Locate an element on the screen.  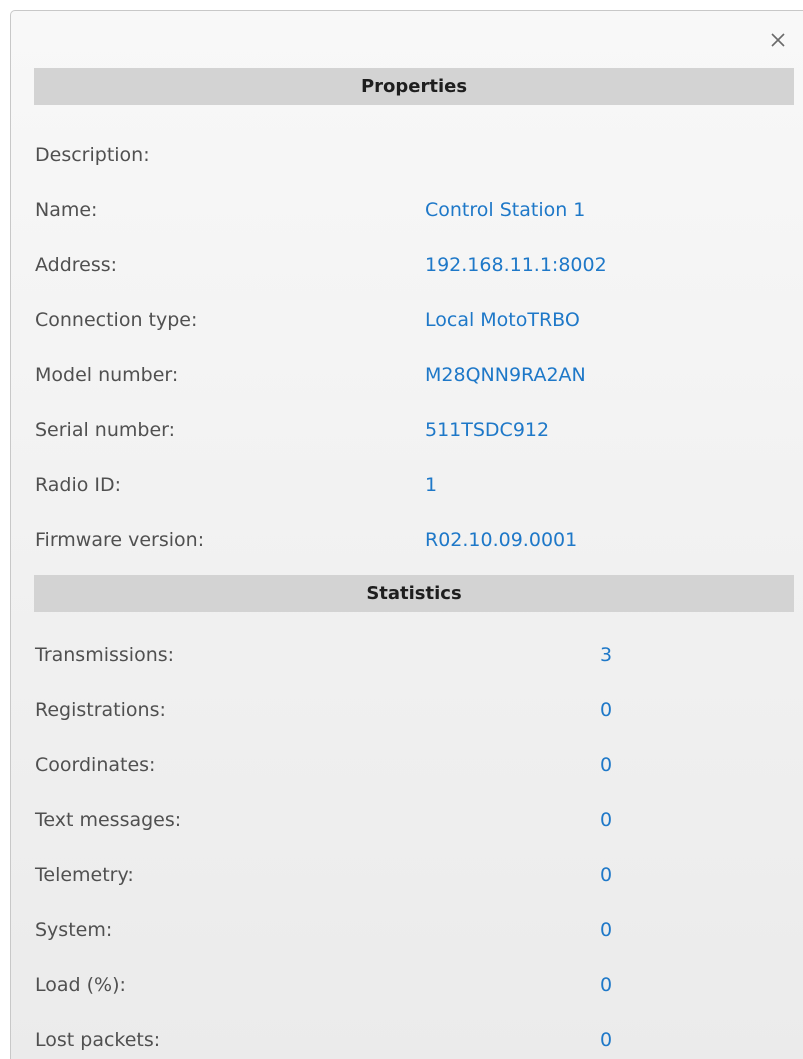
property-row-connection-type: Connection type: Local MotoTRBO is located at coordinates (410, 320).